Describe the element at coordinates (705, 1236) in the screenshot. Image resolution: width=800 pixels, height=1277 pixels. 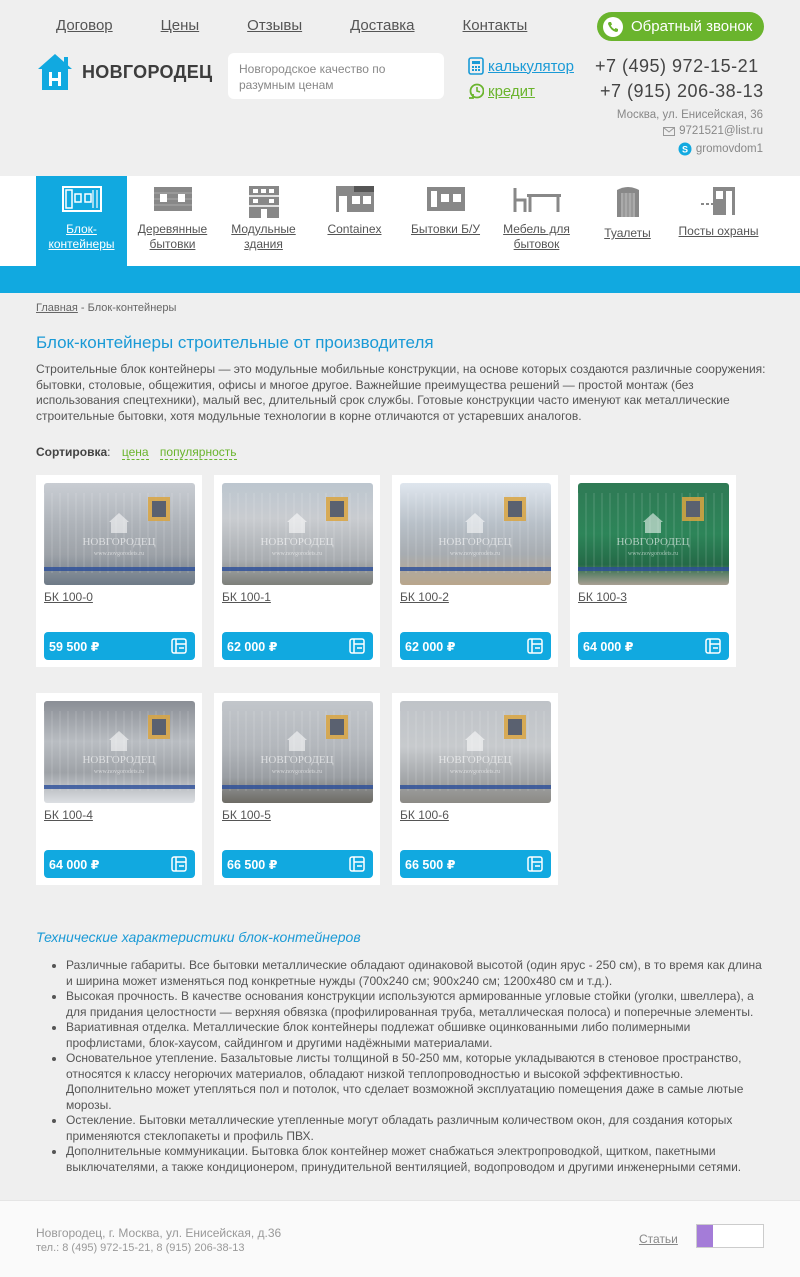
I see `counter-logo-icon` at that location.